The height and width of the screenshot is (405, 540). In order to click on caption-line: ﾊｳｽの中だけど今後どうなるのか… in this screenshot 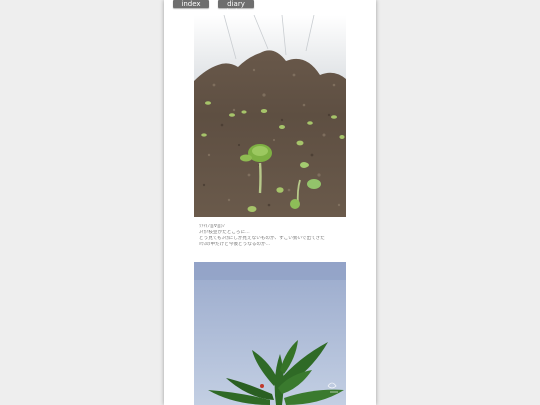, I will do `click(235, 245)`.